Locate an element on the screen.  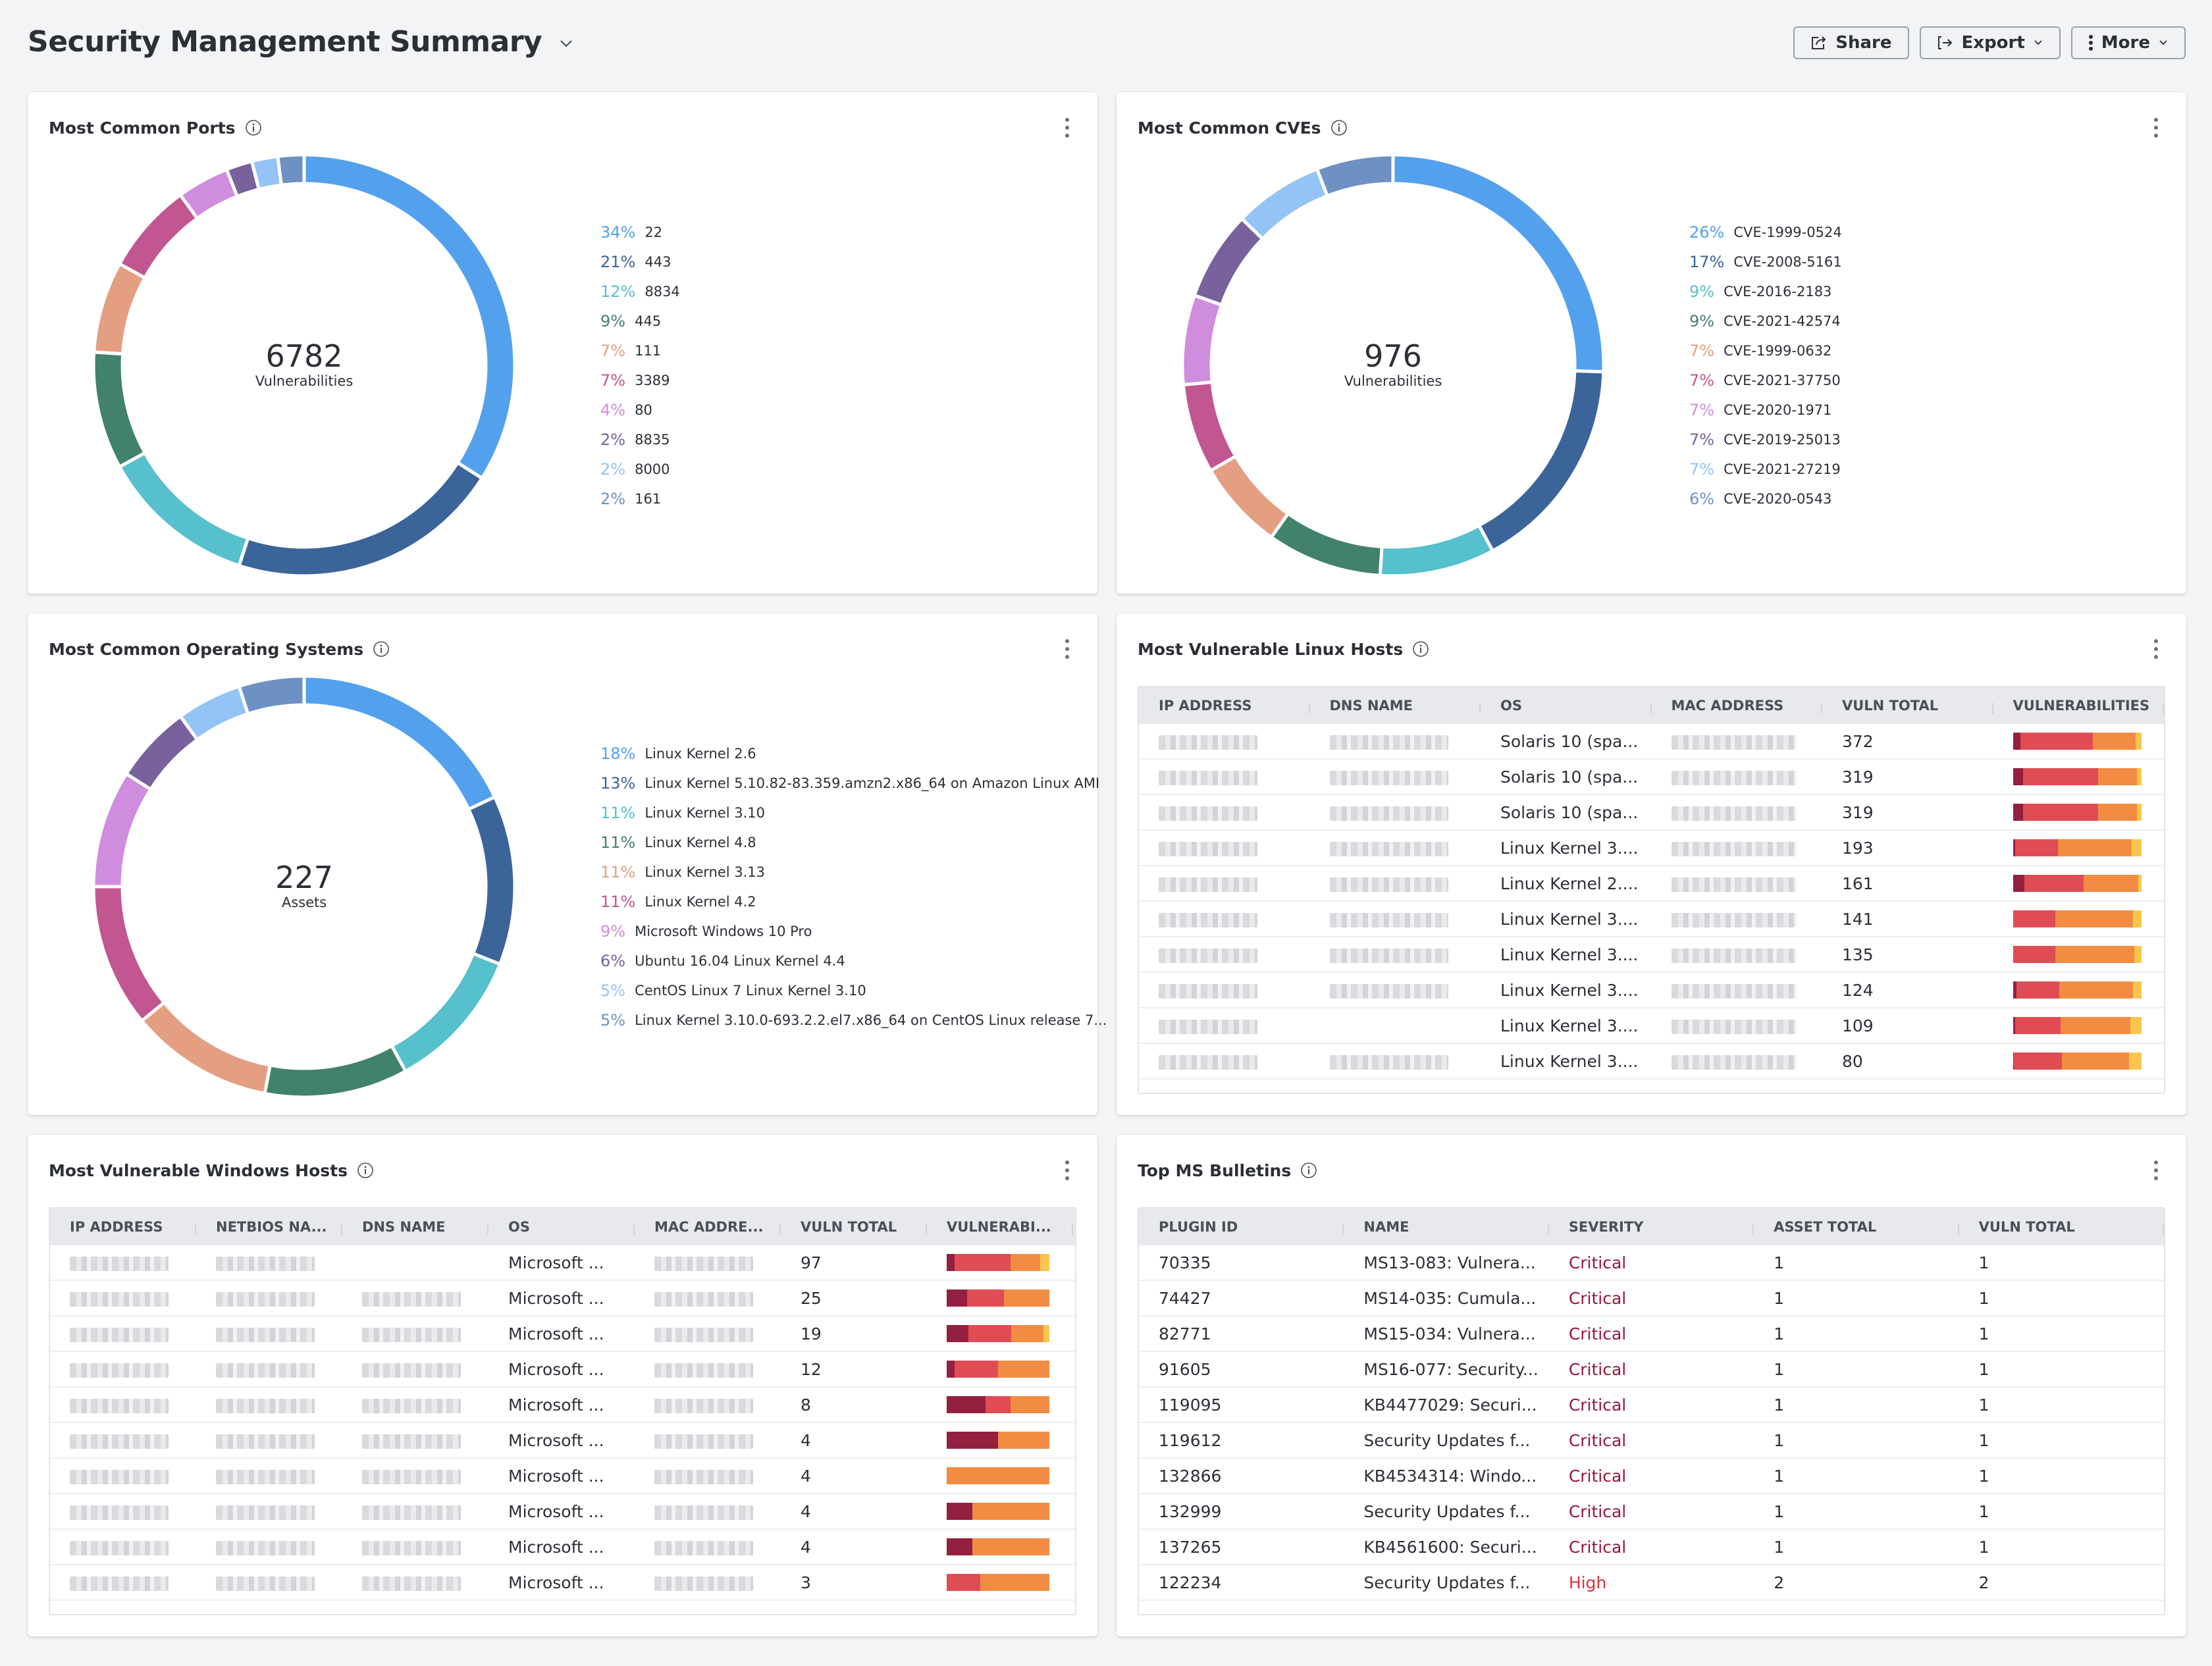
column-header: NAME is located at coordinates (1446, 1227).